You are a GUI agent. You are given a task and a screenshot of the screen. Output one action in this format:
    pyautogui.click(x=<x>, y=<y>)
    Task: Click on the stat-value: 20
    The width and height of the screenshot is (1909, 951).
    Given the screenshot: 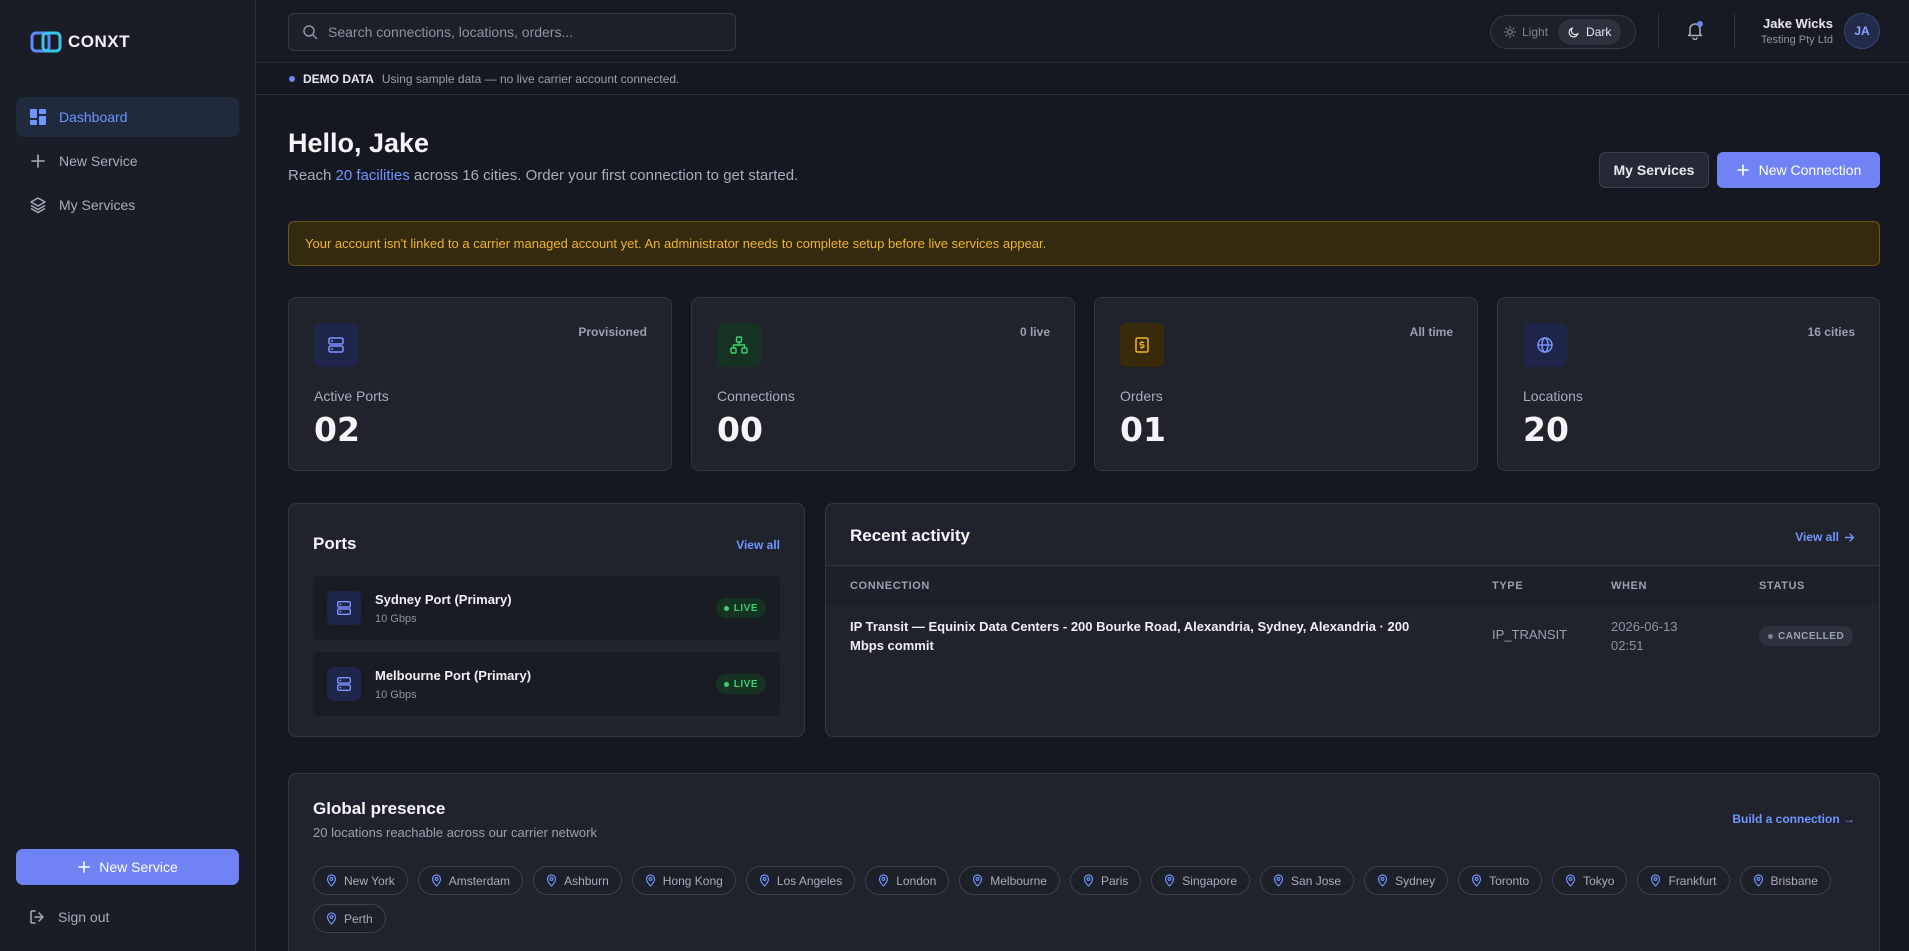 What is the action you would take?
    pyautogui.click(x=1546, y=429)
    